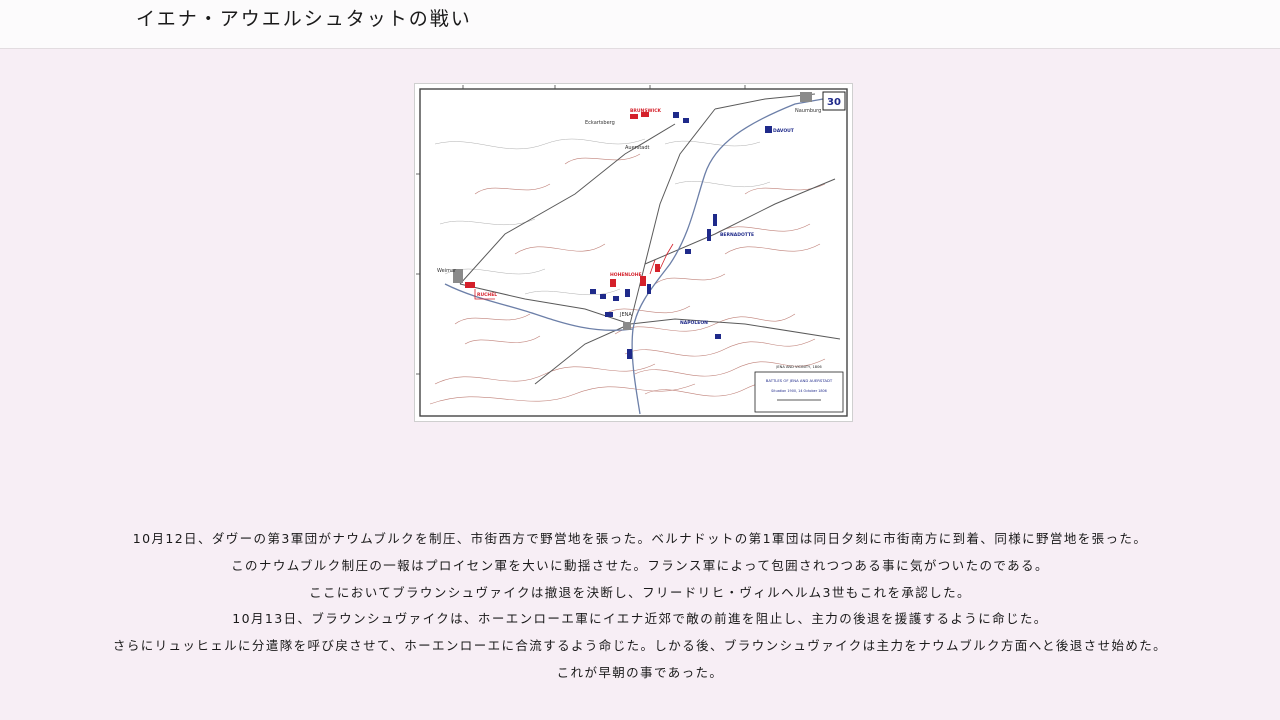  What do you see at coordinates (626, 275) in the screenshot?
I see `map-label-hohenlohe: HOHENLOHE` at bounding box center [626, 275].